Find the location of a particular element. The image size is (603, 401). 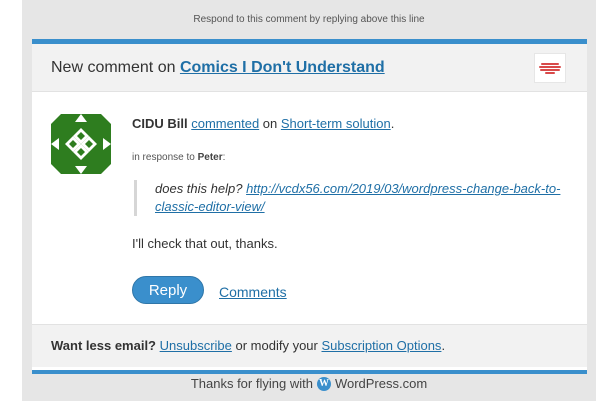

comment-author: CIDU Bill is located at coordinates (160, 123).